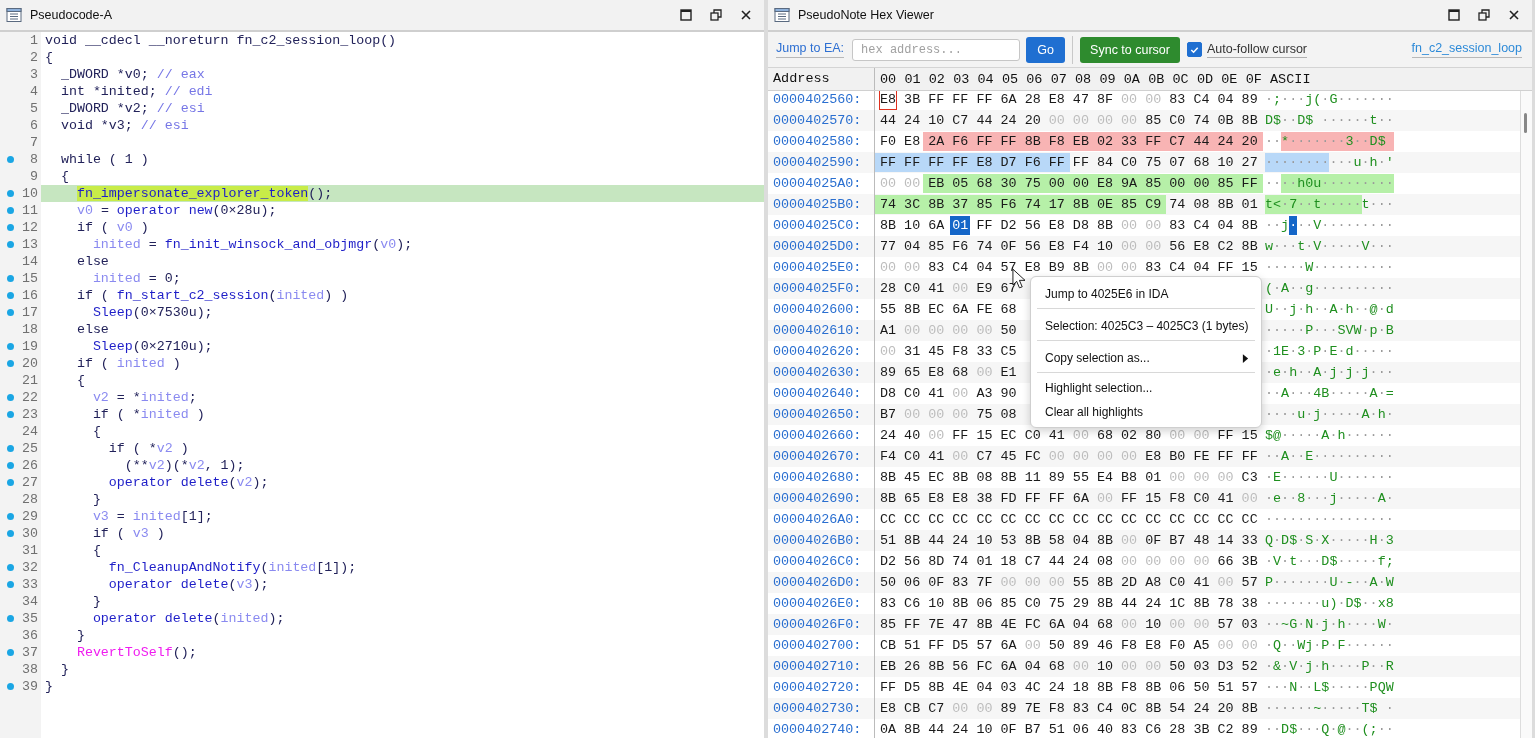 The height and width of the screenshot is (738, 1535). I want to click on row-address: 0000402710:, so click(817, 666).